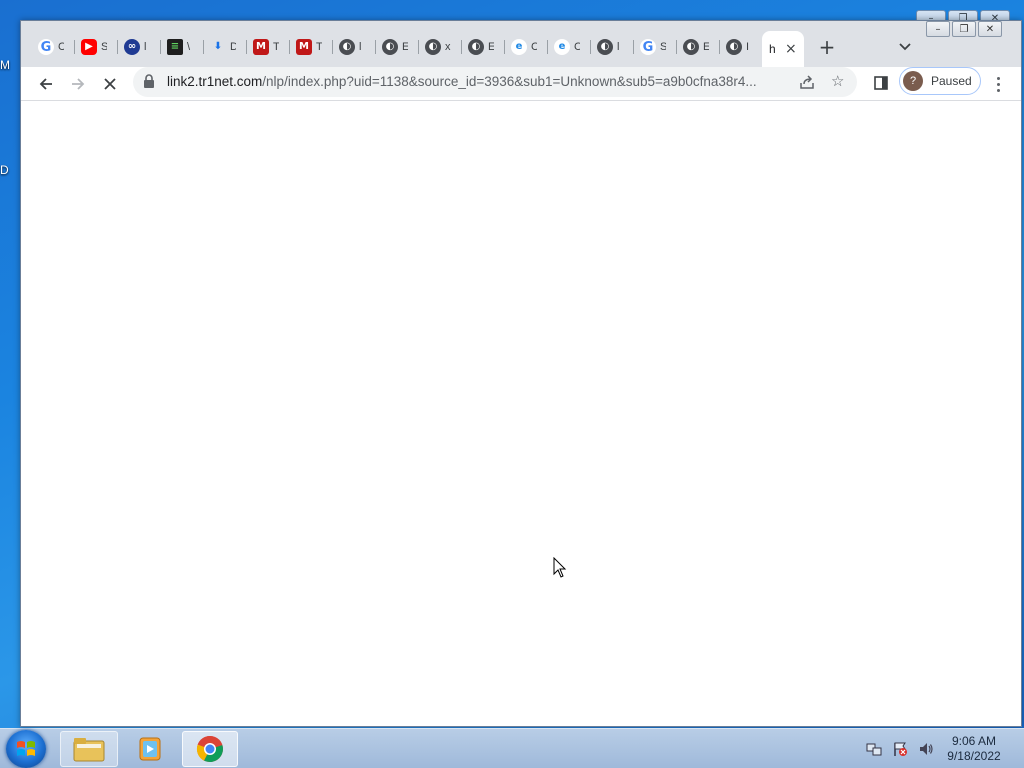  I want to click on taskbar-media-player-button, so click(150, 749).